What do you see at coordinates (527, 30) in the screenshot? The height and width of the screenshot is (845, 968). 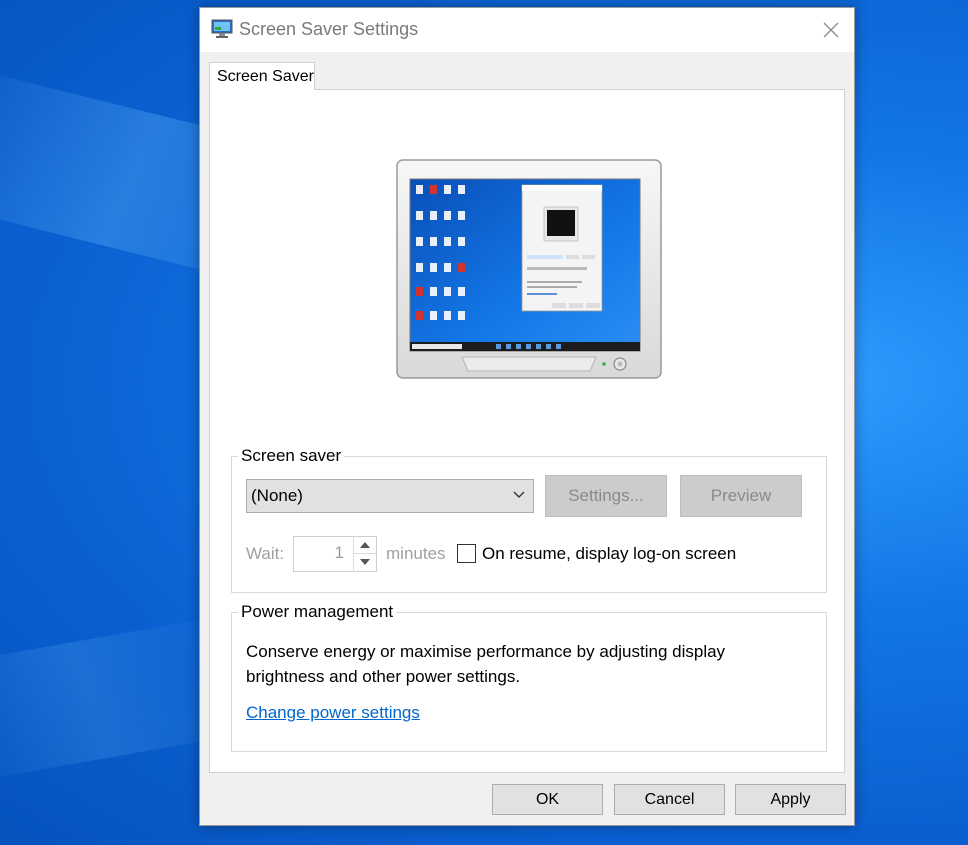 I see `title-bar: Screen Saver Settings` at bounding box center [527, 30].